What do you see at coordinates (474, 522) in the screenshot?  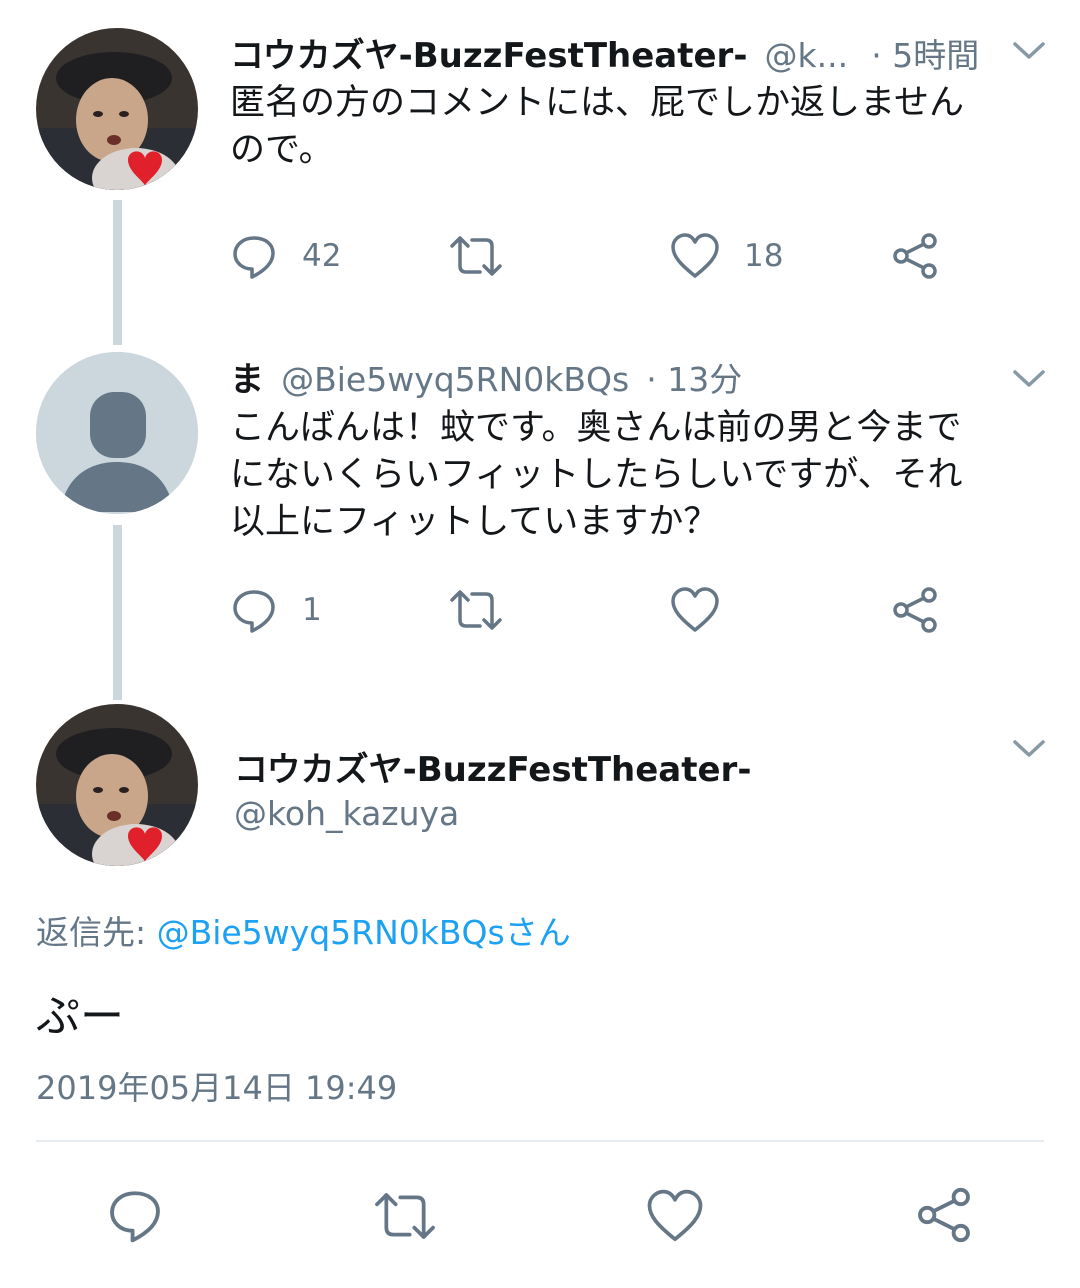 I see `tweet2-text-line3: 以上にフィットしていますか？` at bounding box center [474, 522].